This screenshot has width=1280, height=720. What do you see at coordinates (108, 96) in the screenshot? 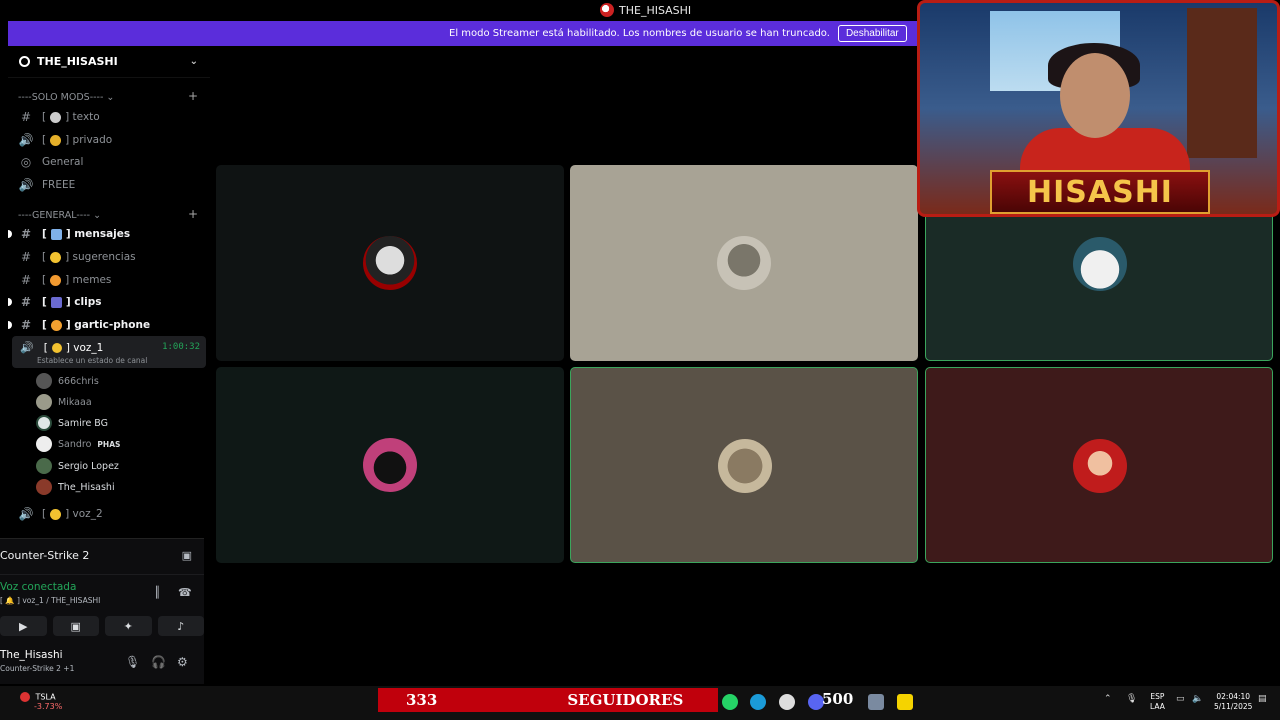
I see `category-solo-mods: ----SOLO MODS---- ⌄ +` at bounding box center [108, 96].